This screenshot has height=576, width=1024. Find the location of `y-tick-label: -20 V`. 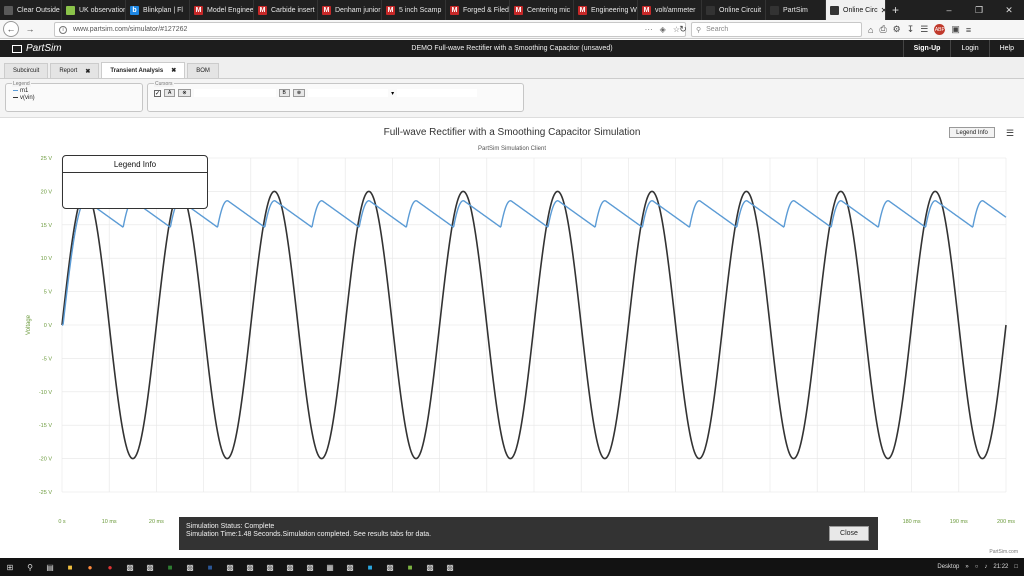

y-tick-label: -20 V is located at coordinates (45, 460).